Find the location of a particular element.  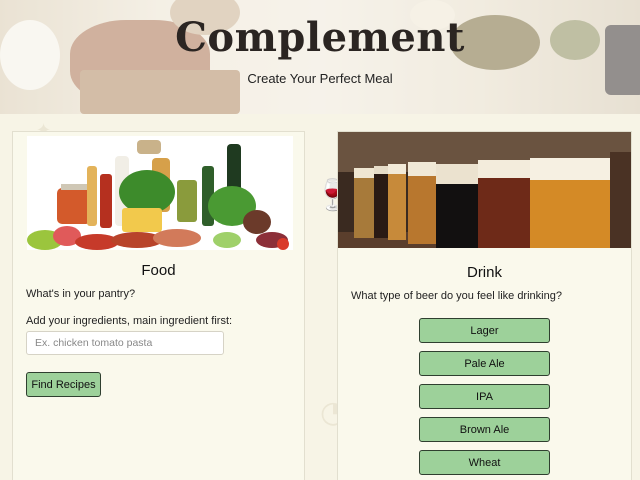

pantry-prompt: What's in your pantry? is located at coordinates (81, 294).